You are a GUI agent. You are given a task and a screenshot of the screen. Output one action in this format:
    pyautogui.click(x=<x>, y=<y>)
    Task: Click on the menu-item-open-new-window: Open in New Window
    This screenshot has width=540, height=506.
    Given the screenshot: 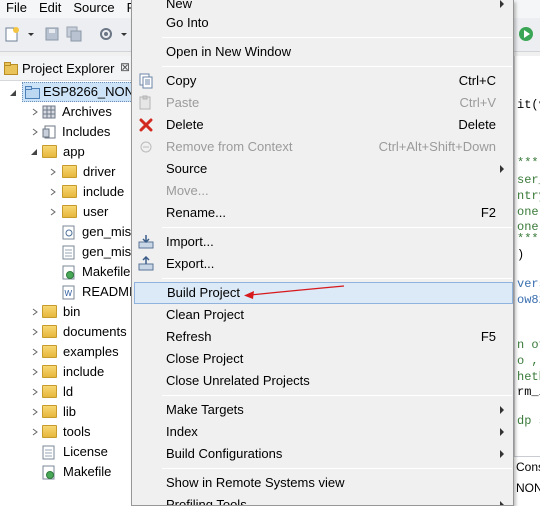 What is the action you would take?
    pyautogui.click(x=323, y=52)
    